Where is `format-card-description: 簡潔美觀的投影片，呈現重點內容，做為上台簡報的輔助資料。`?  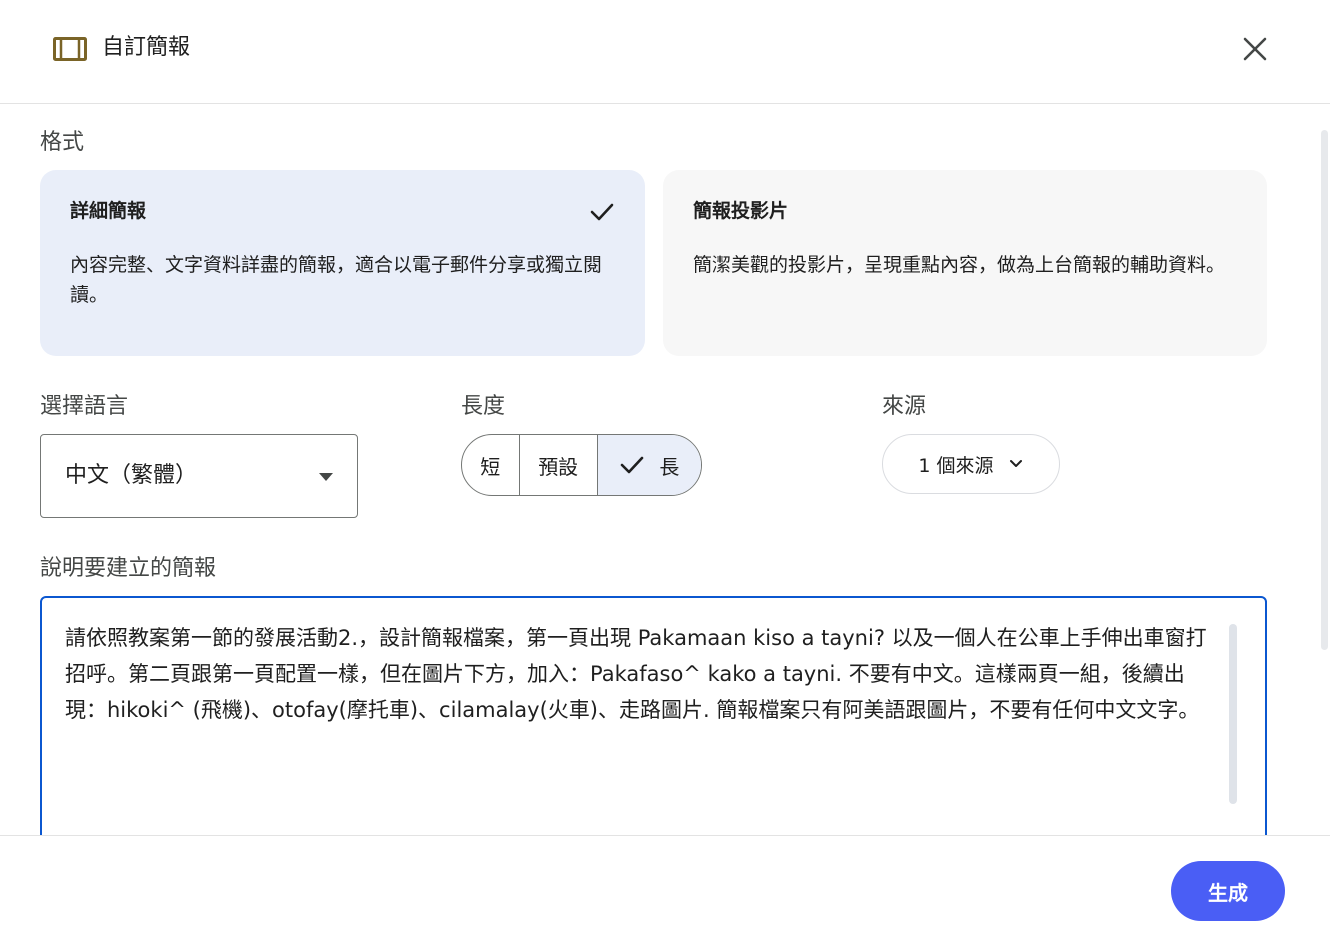
format-card-description: 簡潔美觀的投影片，呈現重點內容，做為上台簡報的輔助資料。 is located at coordinates (959, 265).